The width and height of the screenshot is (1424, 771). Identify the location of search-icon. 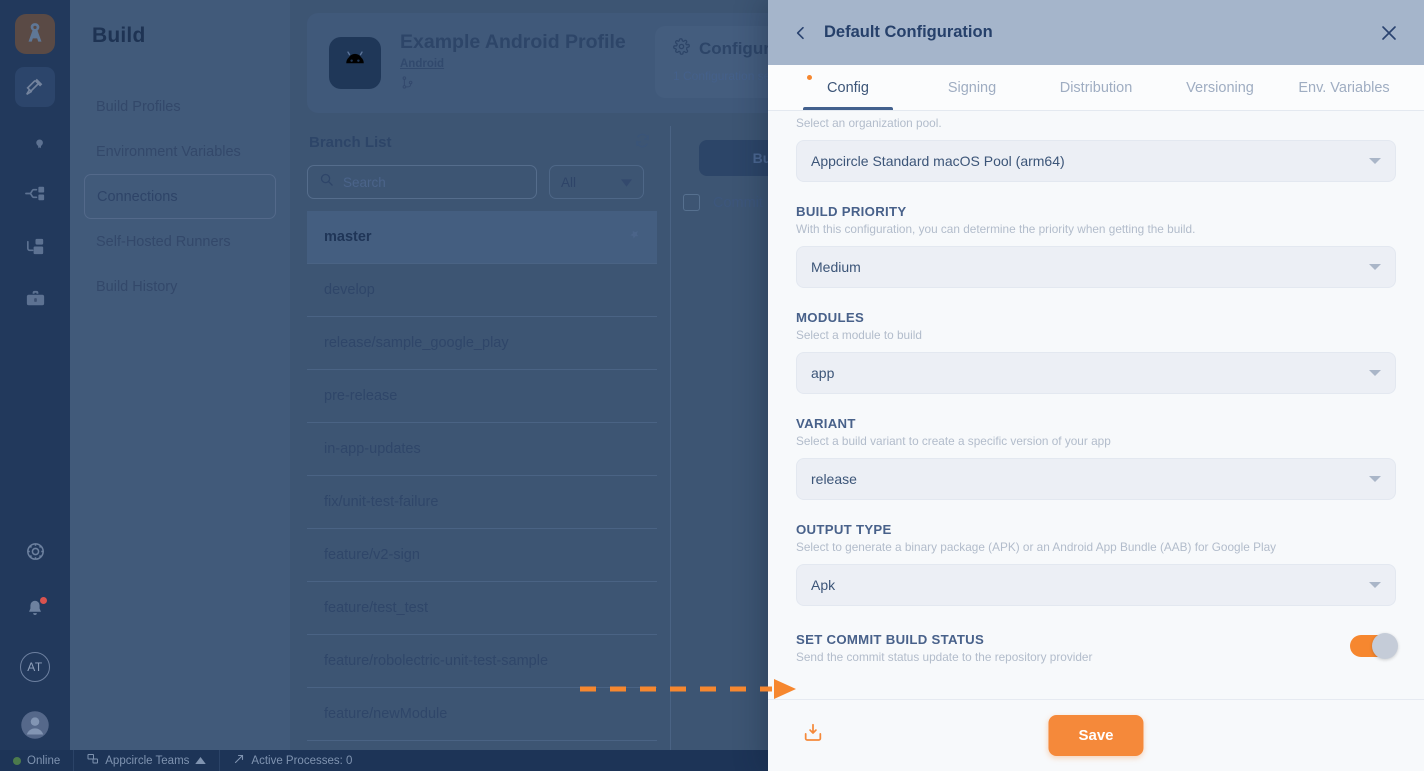
(326, 182).